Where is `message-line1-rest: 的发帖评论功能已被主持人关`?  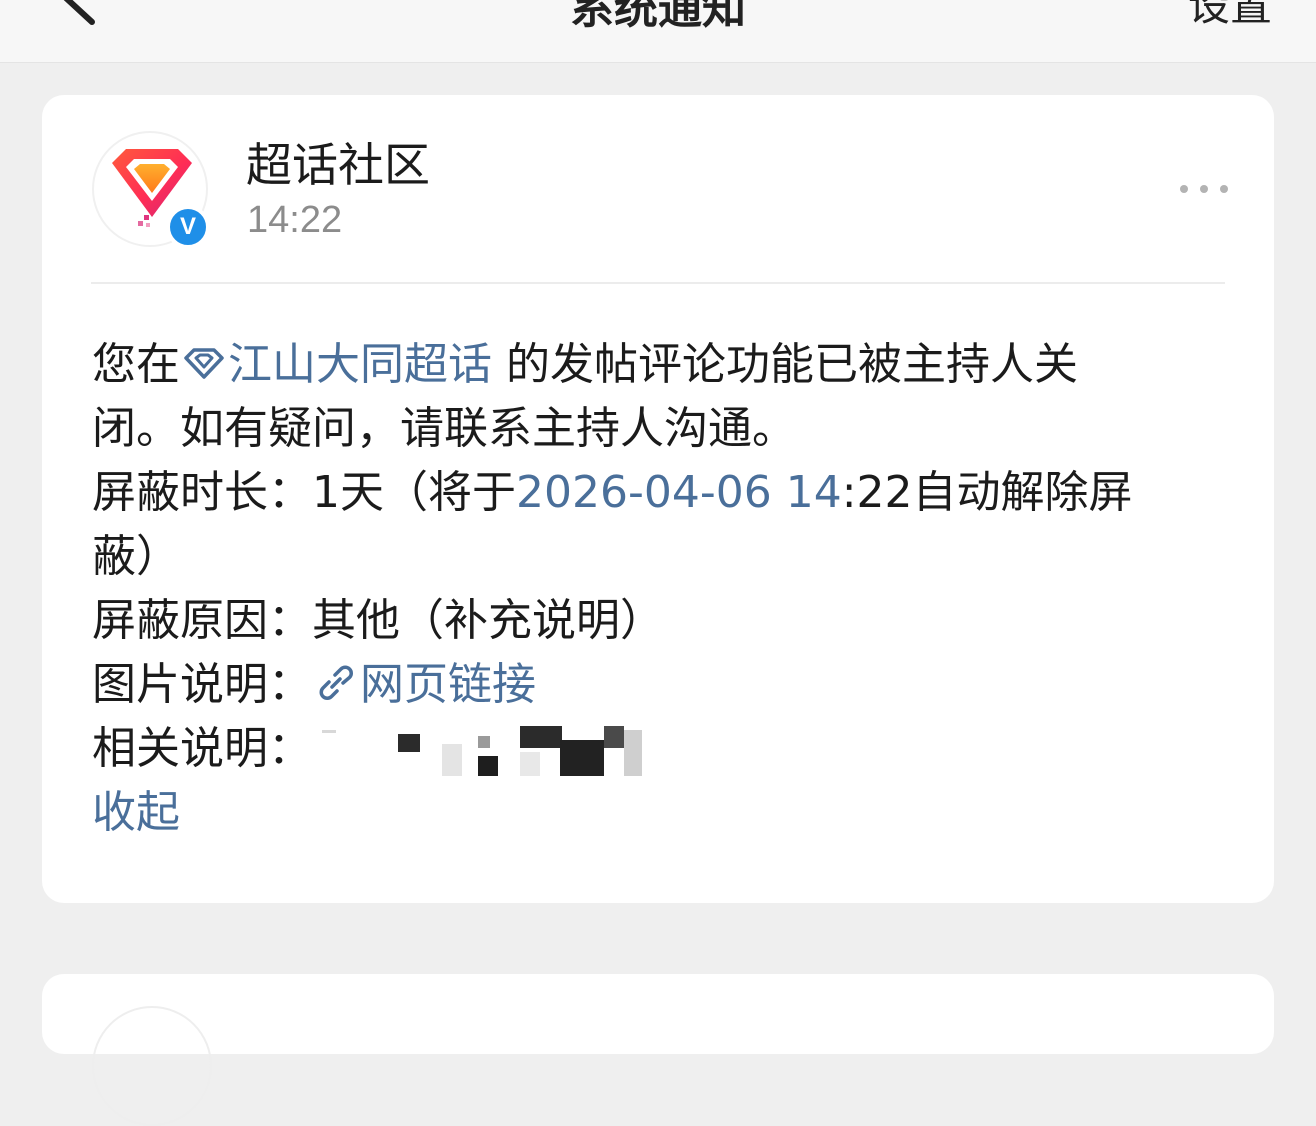
message-line1-rest: 的发帖评论功能已被主持人关 is located at coordinates (792, 364).